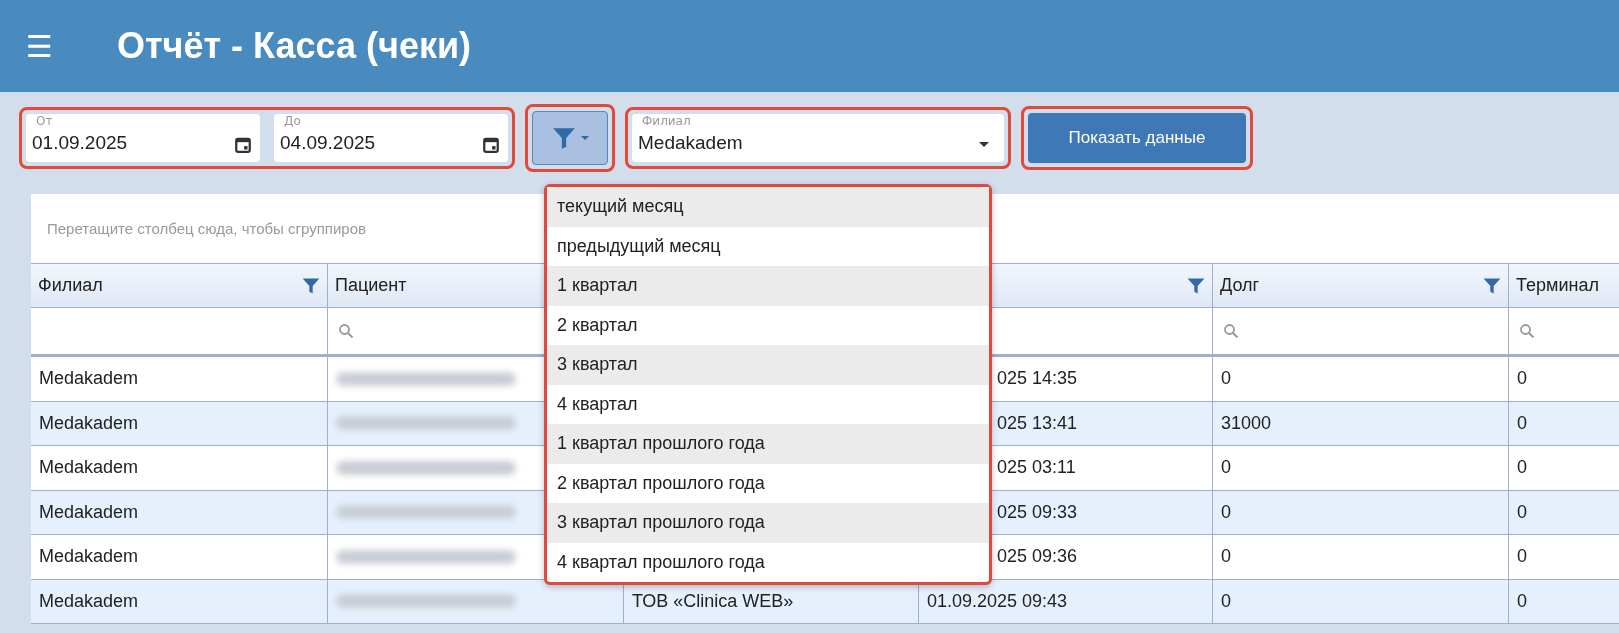 Image resolution: width=1619 pixels, height=633 pixels. I want to click on page-title: Отчёт - Касса (чеки), so click(294, 46).